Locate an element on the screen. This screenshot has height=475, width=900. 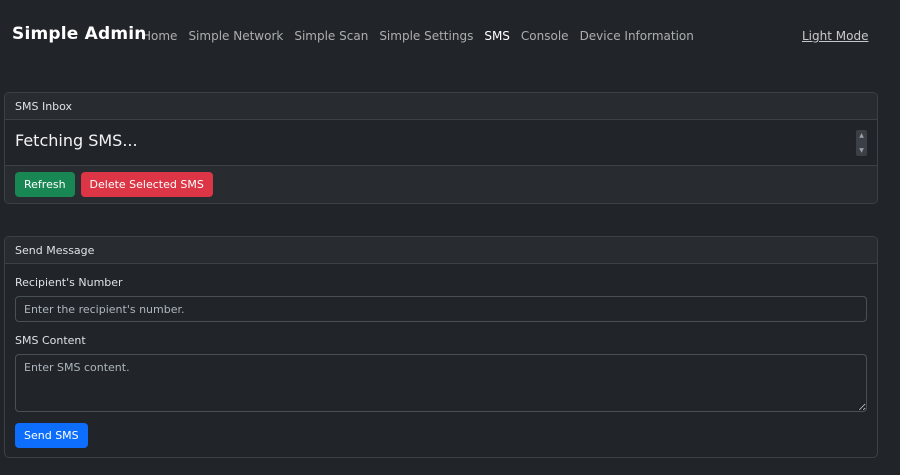
send-sms-button: Send SMS is located at coordinates (51, 435).